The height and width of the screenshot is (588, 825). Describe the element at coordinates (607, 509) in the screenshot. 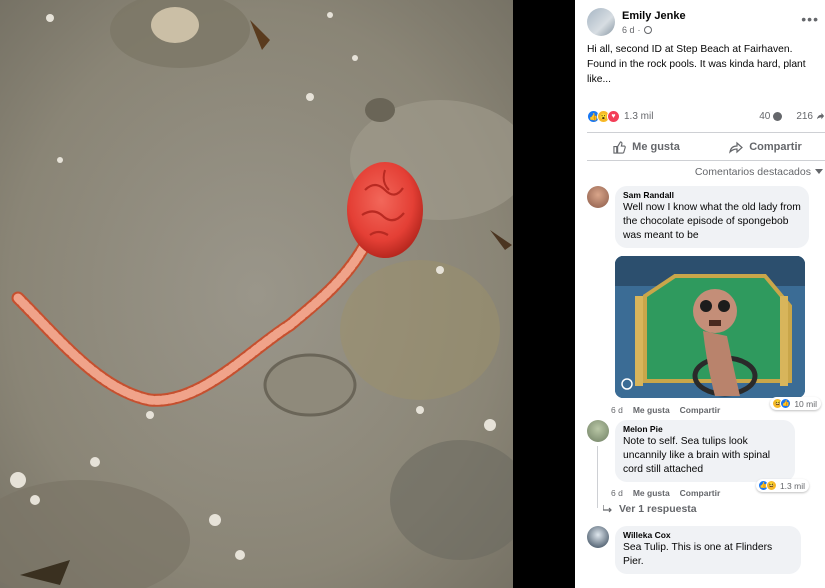

I see `reply-arrow-icon` at that location.